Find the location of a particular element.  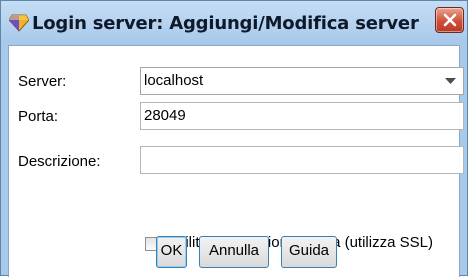

chevron-down-icon is located at coordinates (450, 81).